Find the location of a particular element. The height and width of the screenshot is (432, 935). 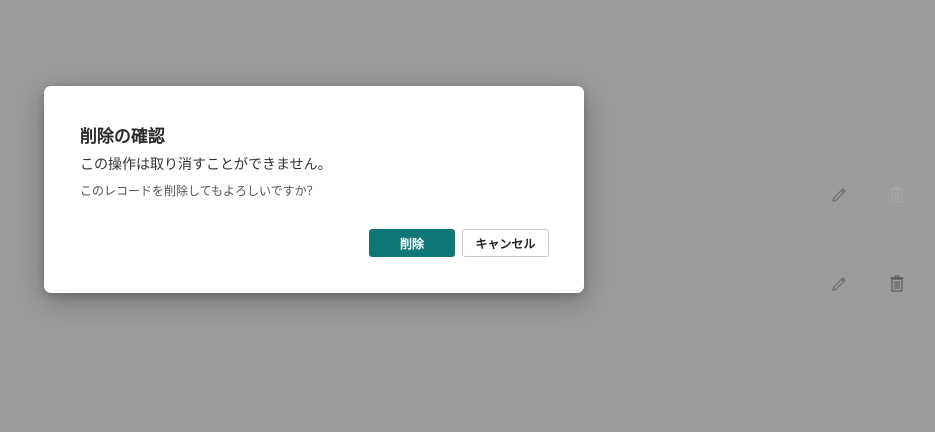

dialog-message: この操作は取り消すことができません。 is located at coordinates (206, 165).